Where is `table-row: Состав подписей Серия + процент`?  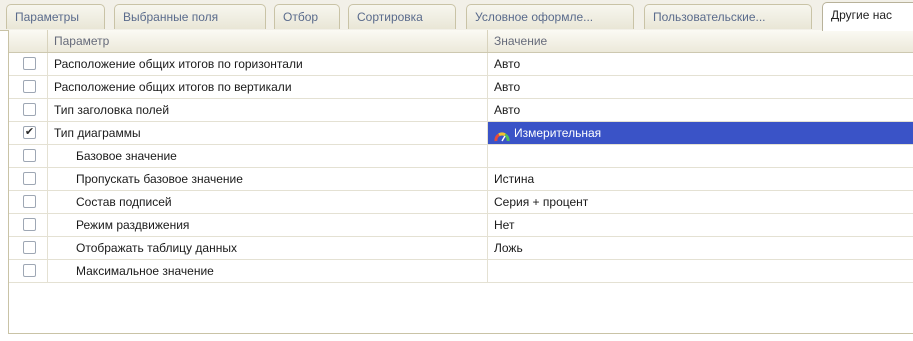 table-row: Состав подписей Серия + процент is located at coordinates (461, 202).